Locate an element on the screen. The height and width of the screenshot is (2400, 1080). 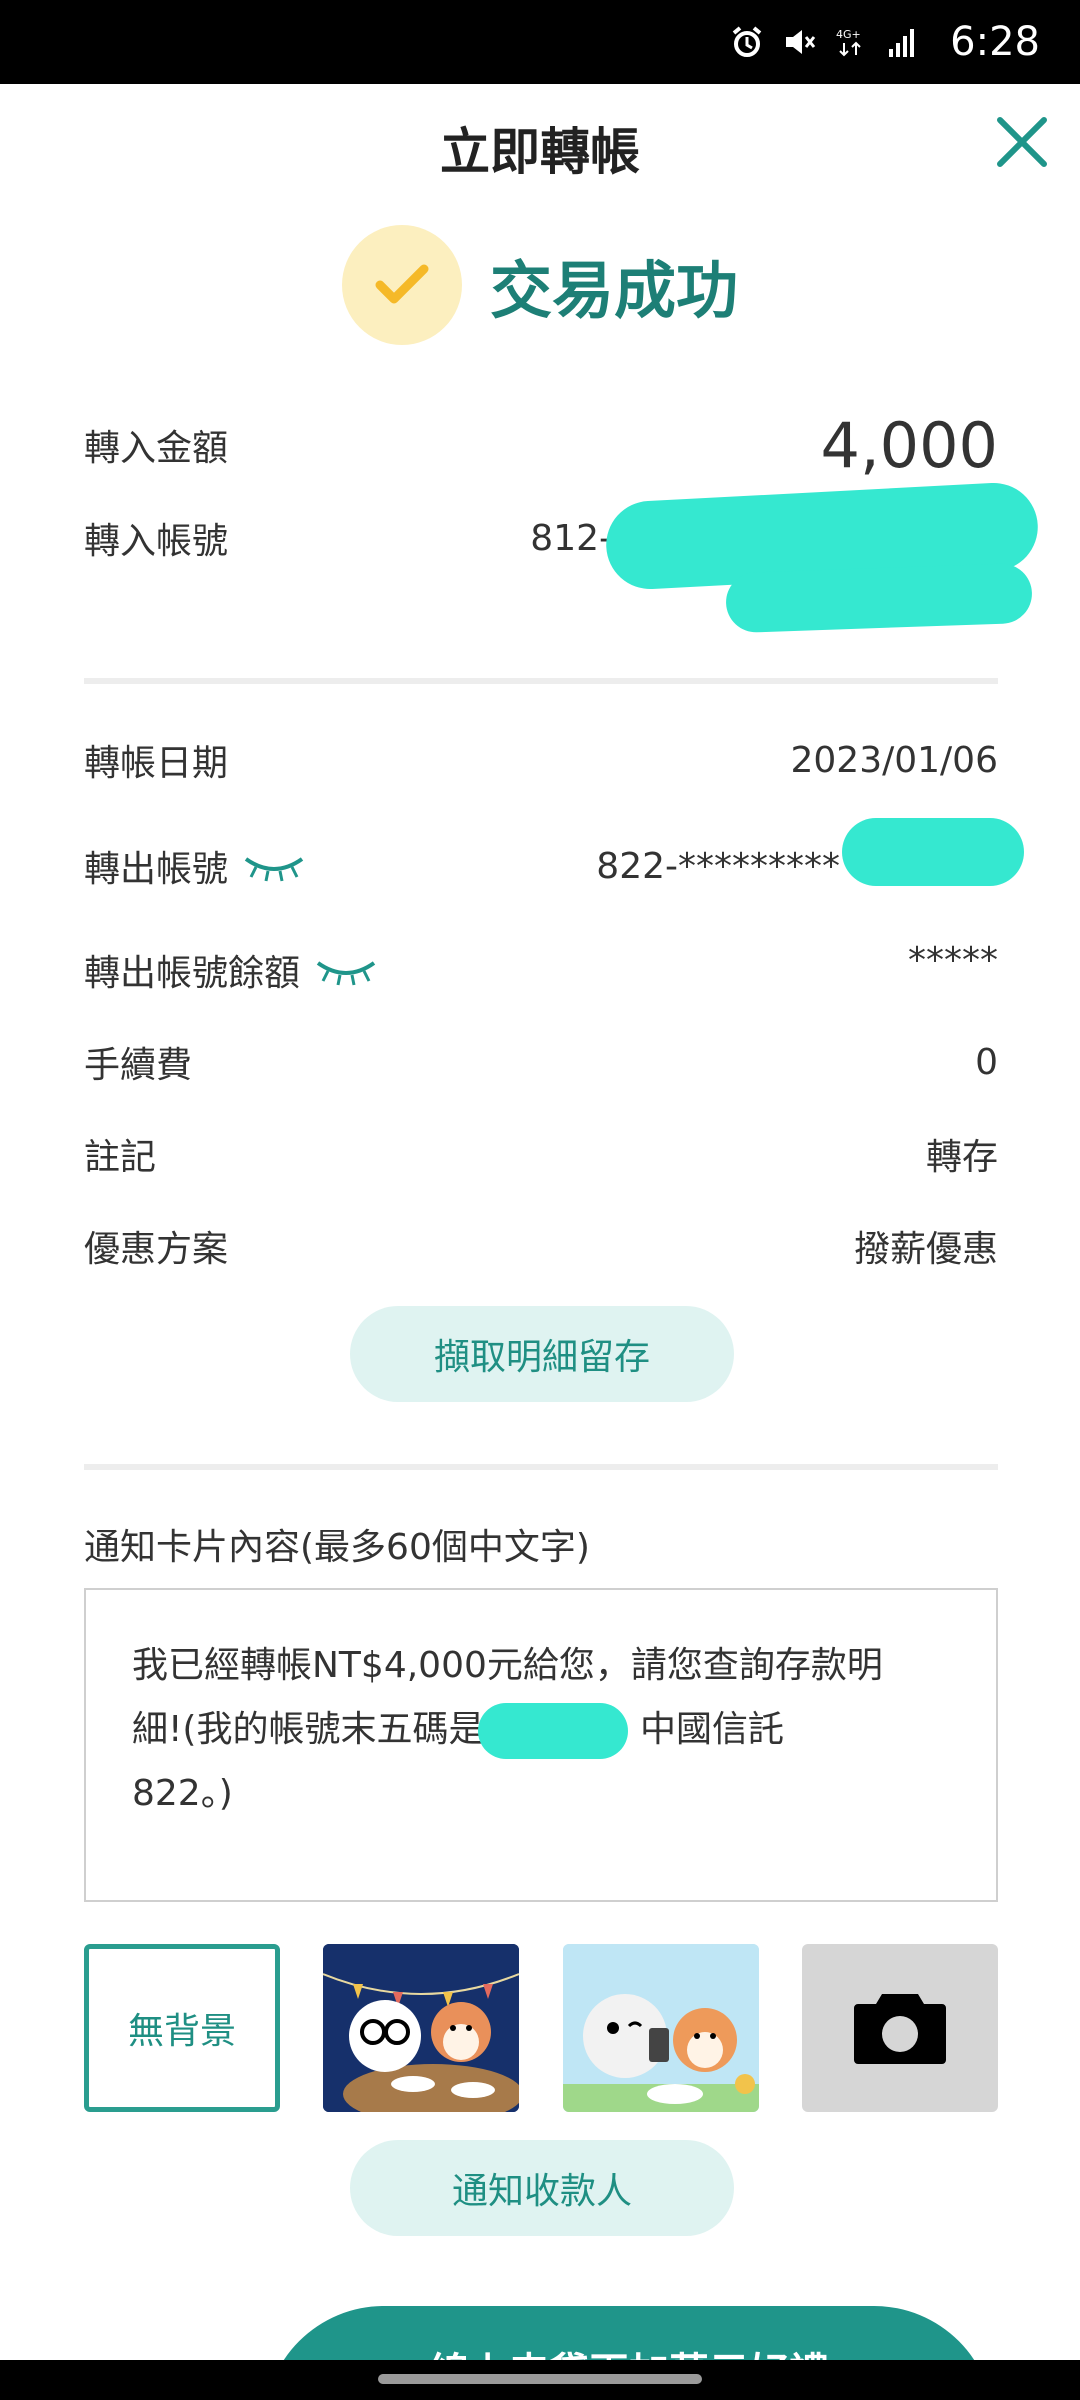
fee-value: 0 is located at coordinates (986, 1062).